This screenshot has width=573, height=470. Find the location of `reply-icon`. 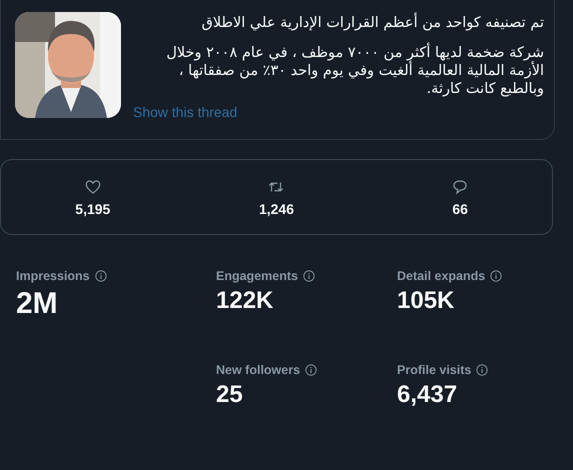

reply-icon is located at coordinates (460, 187).